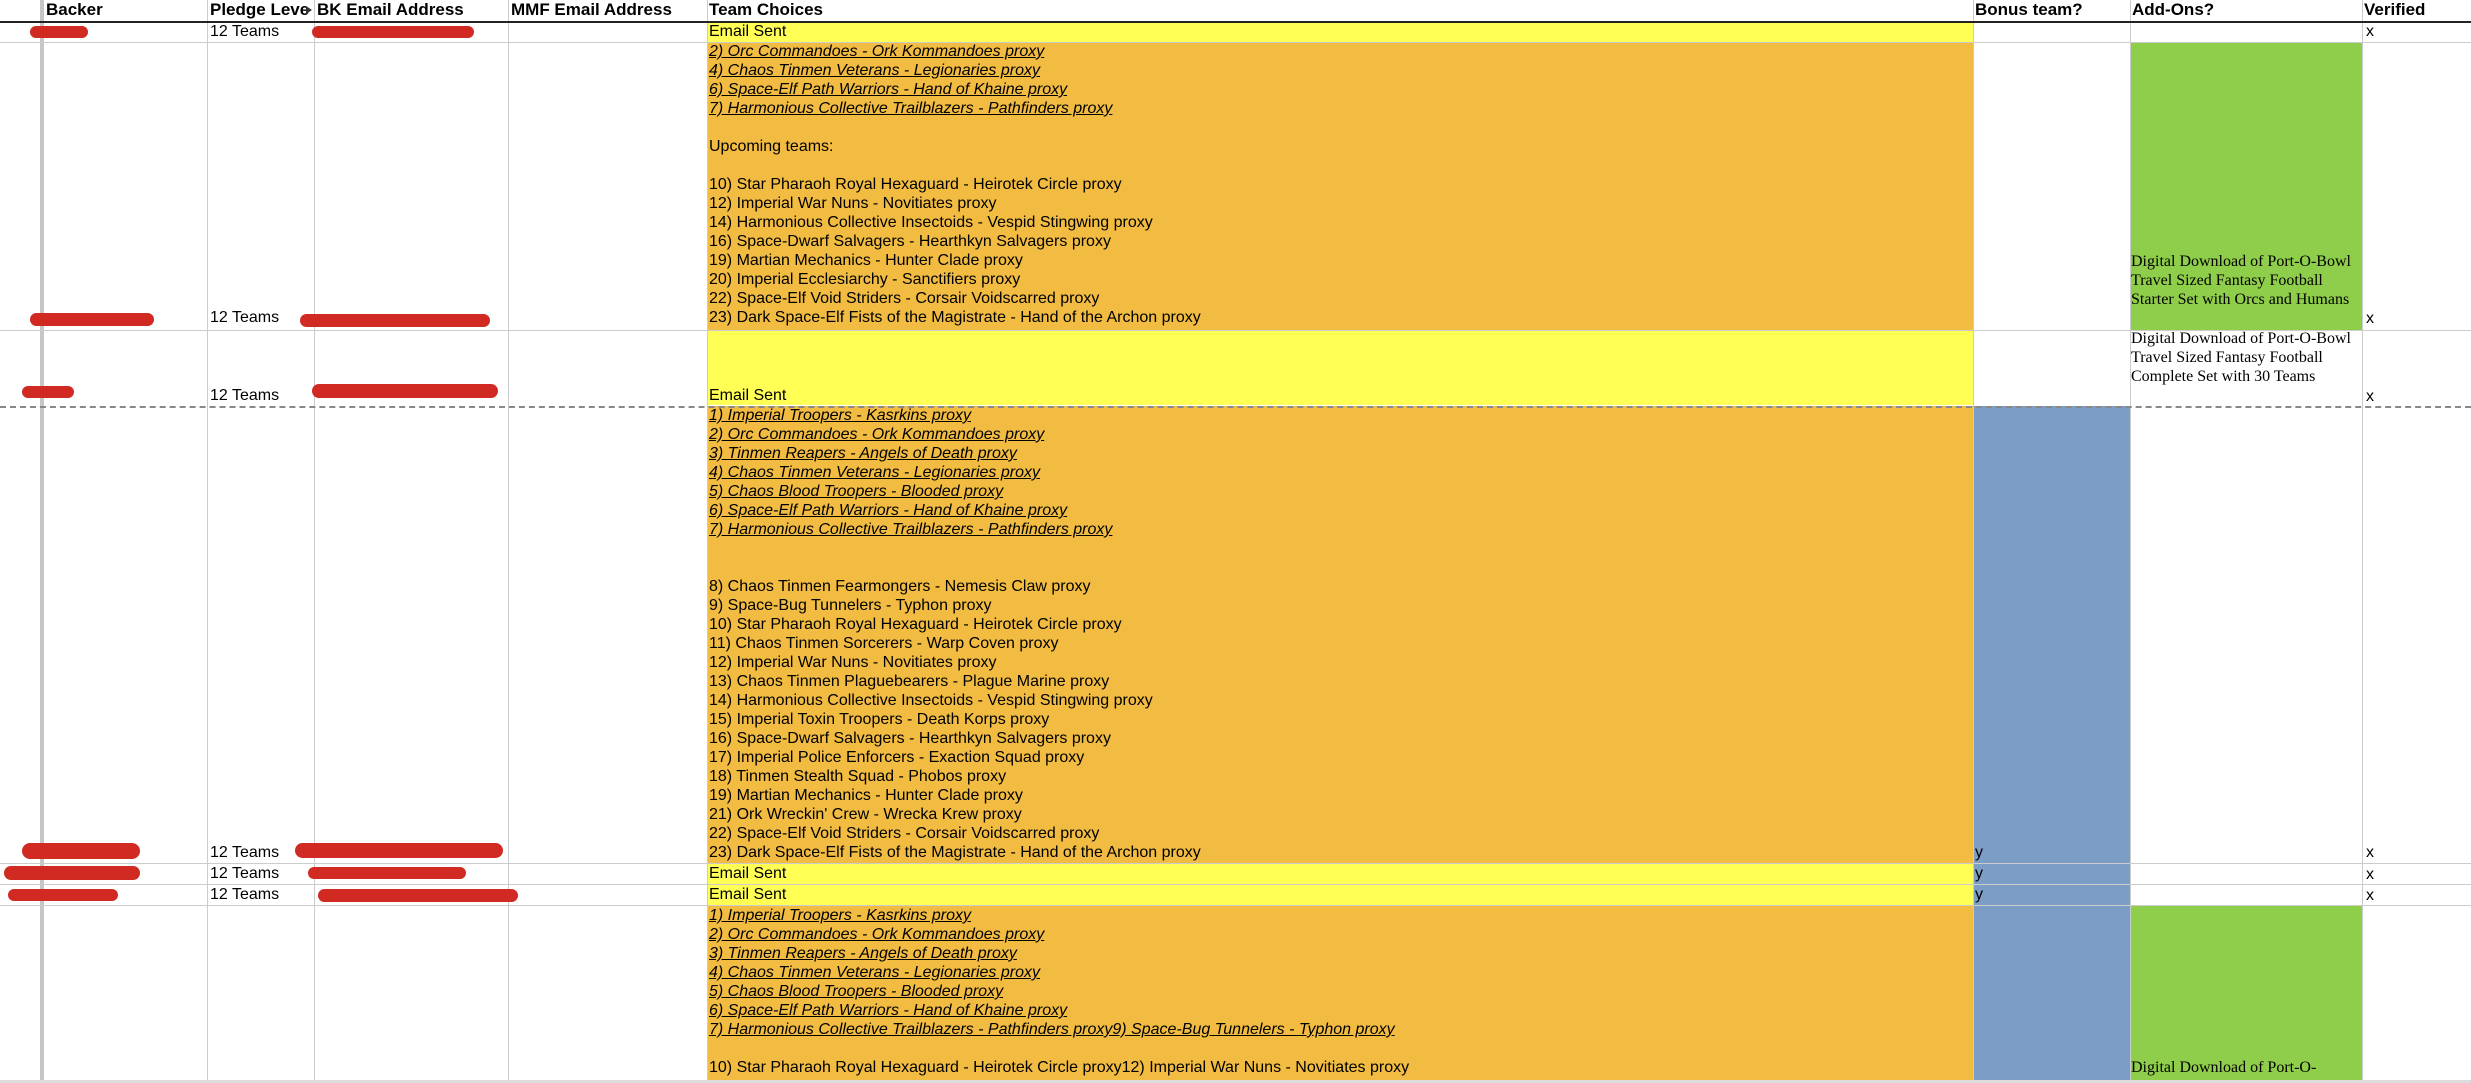 The height and width of the screenshot is (1083, 2471). I want to click on row-header-border, so click(42, 540).